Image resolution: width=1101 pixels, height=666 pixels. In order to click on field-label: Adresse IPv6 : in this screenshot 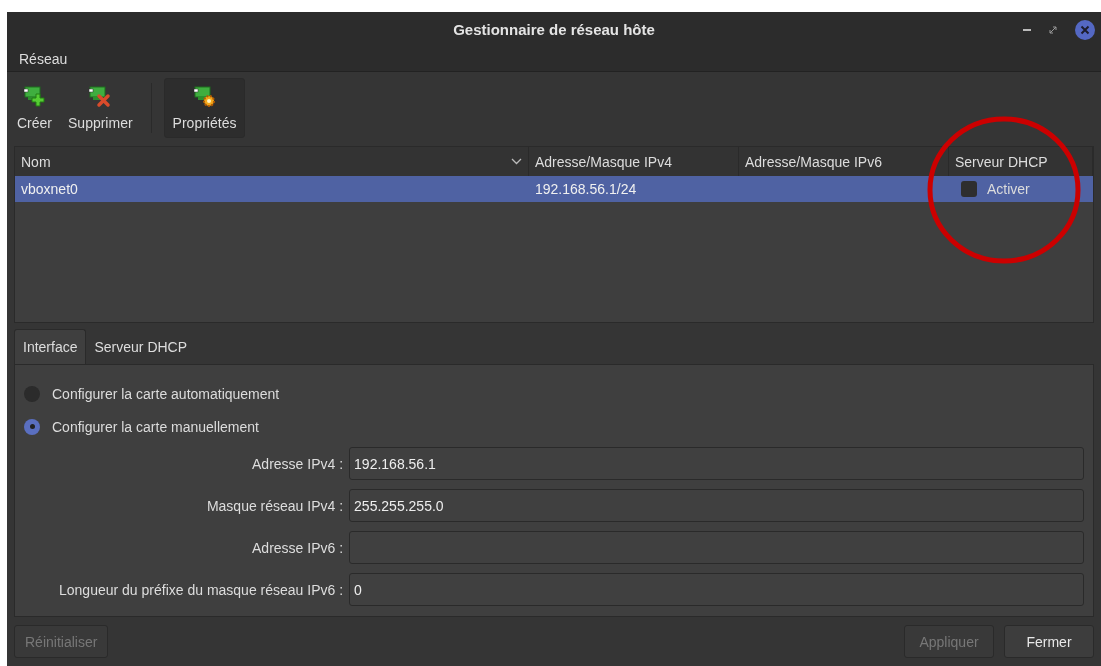, I will do `click(297, 547)`.